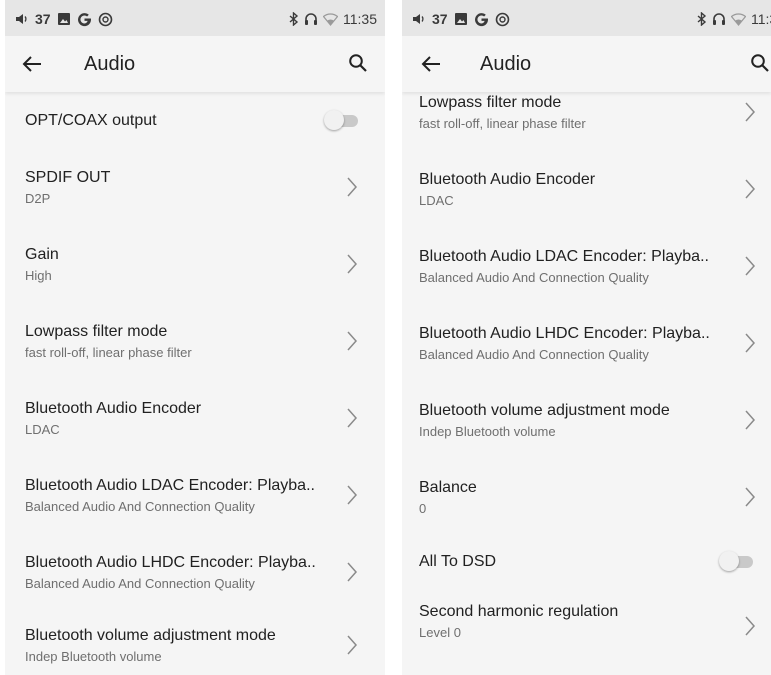 This screenshot has width=771, height=675. Describe the element at coordinates (737, 561) in the screenshot. I see `all-to-dsd-toggle` at that location.